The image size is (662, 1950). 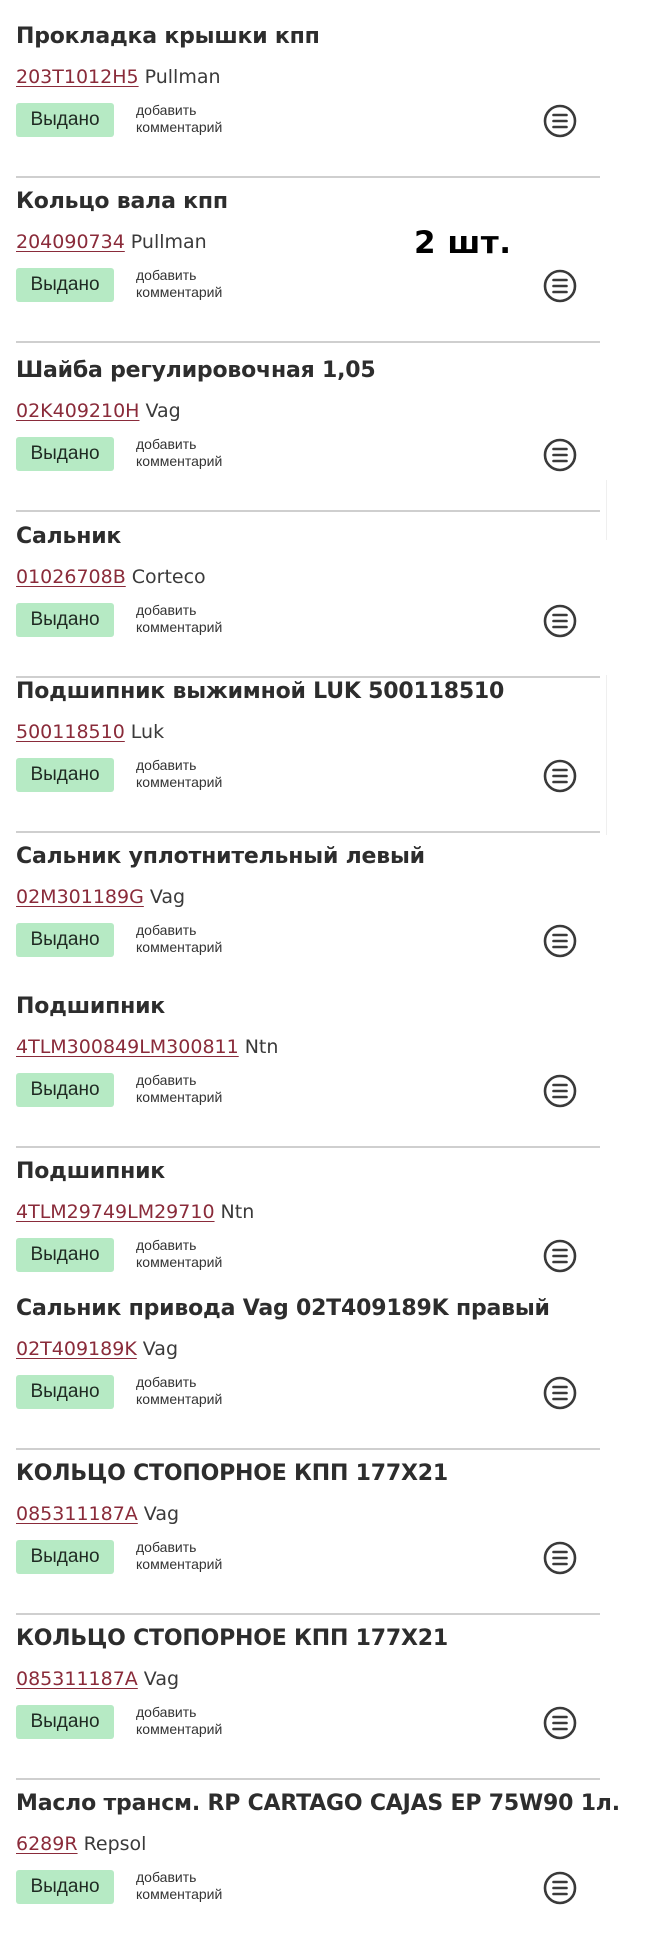 I want to click on part-code-link: 204090734, so click(x=70, y=242).